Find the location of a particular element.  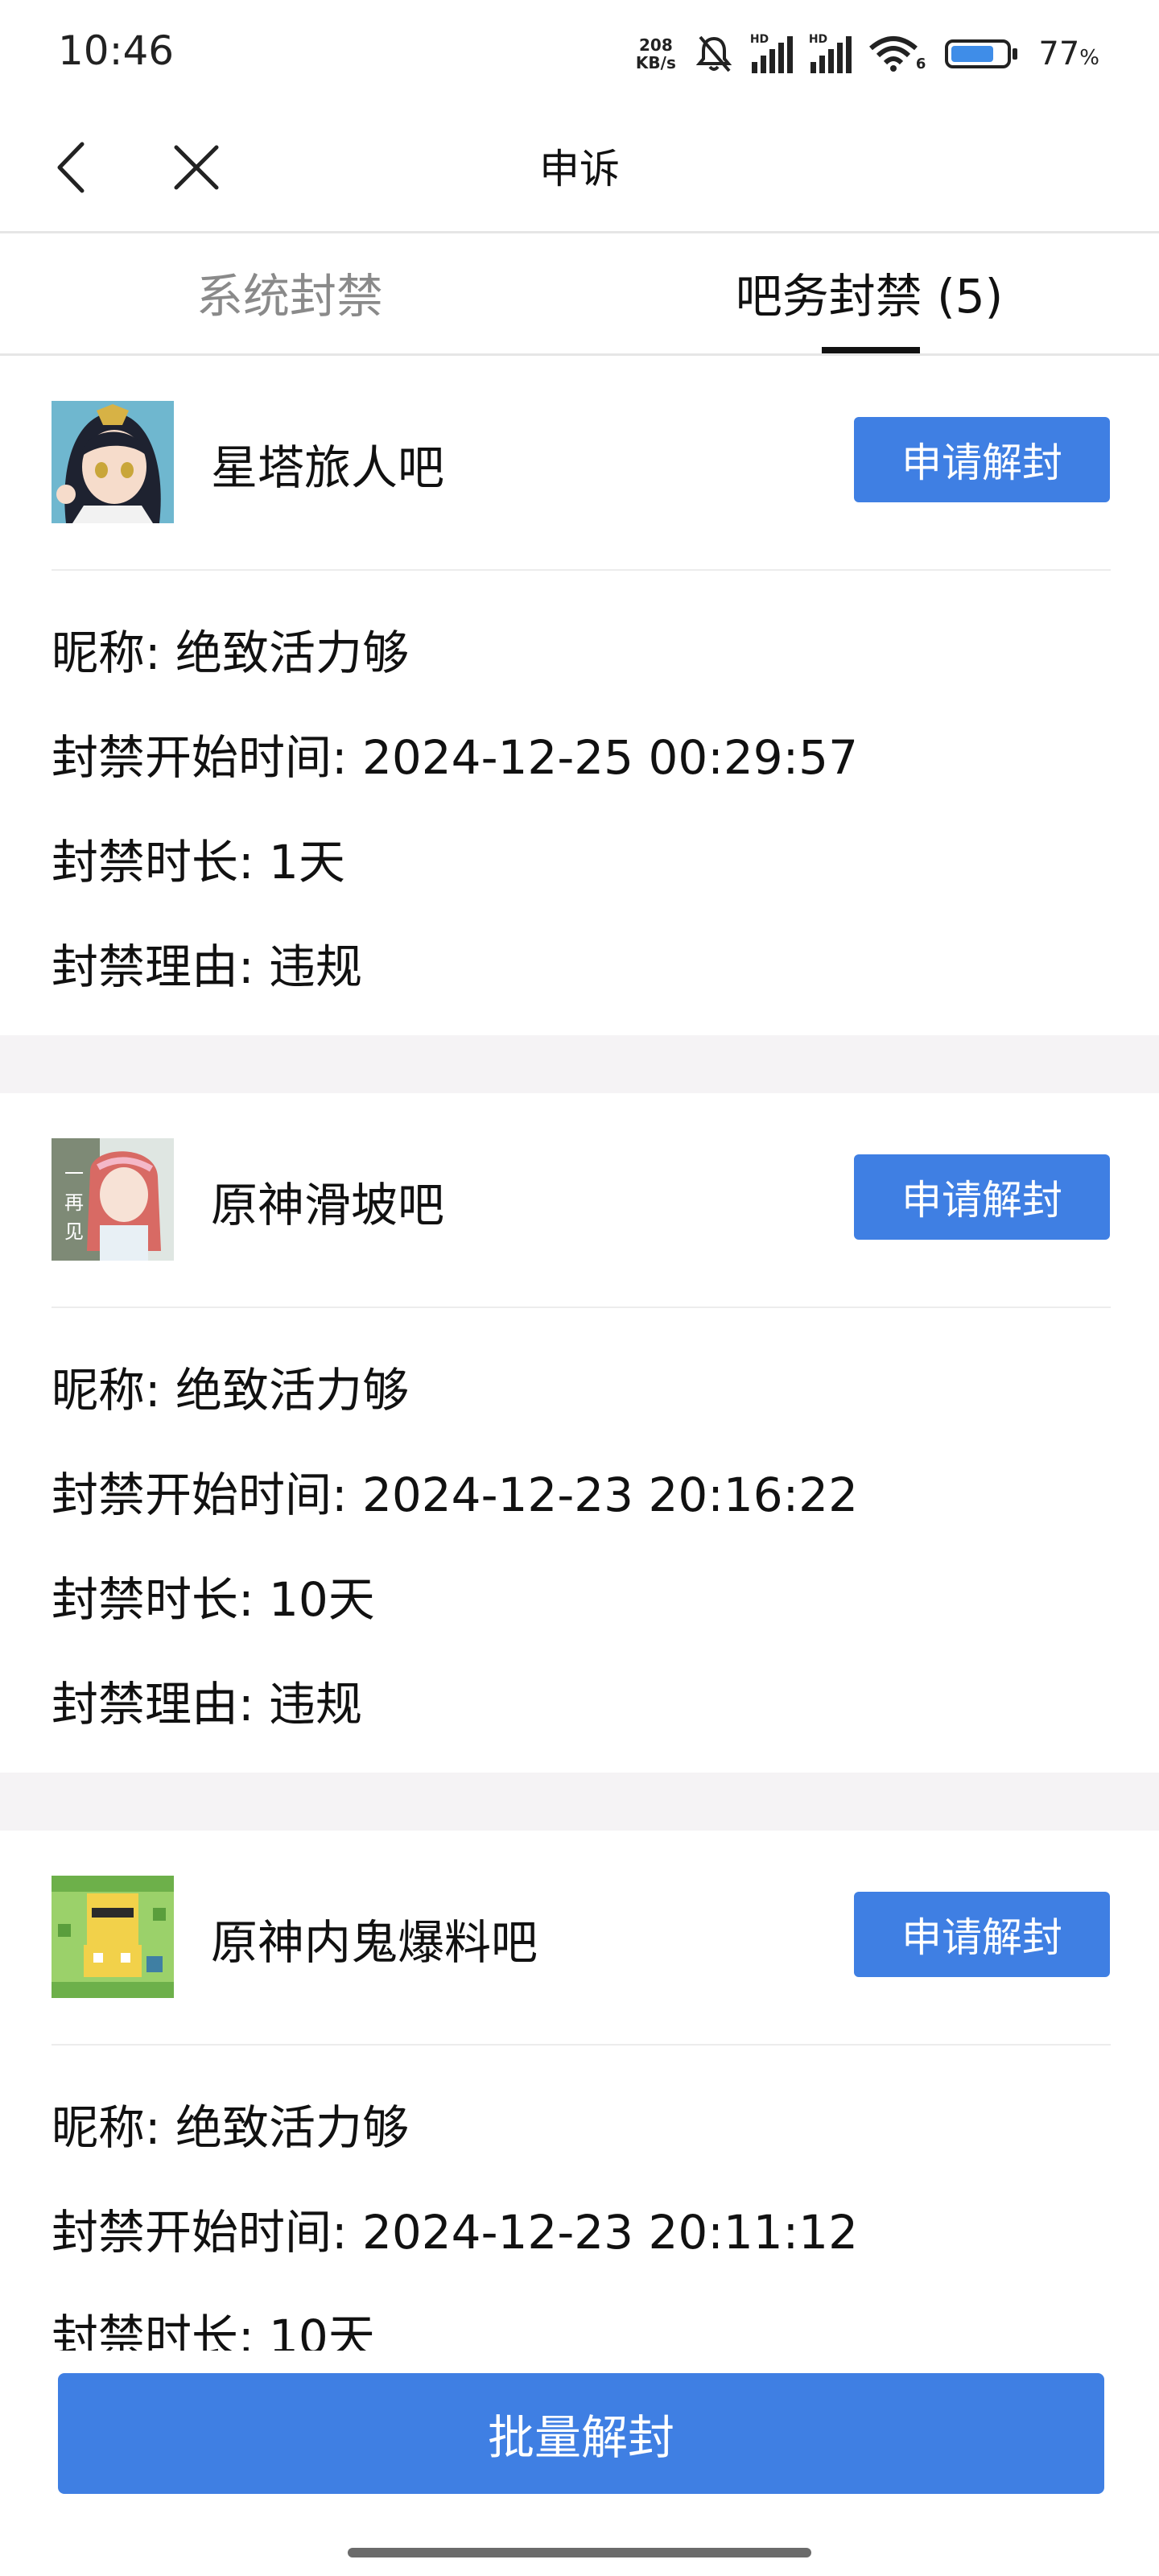

battery-percent: 77% is located at coordinates (1068, 53).